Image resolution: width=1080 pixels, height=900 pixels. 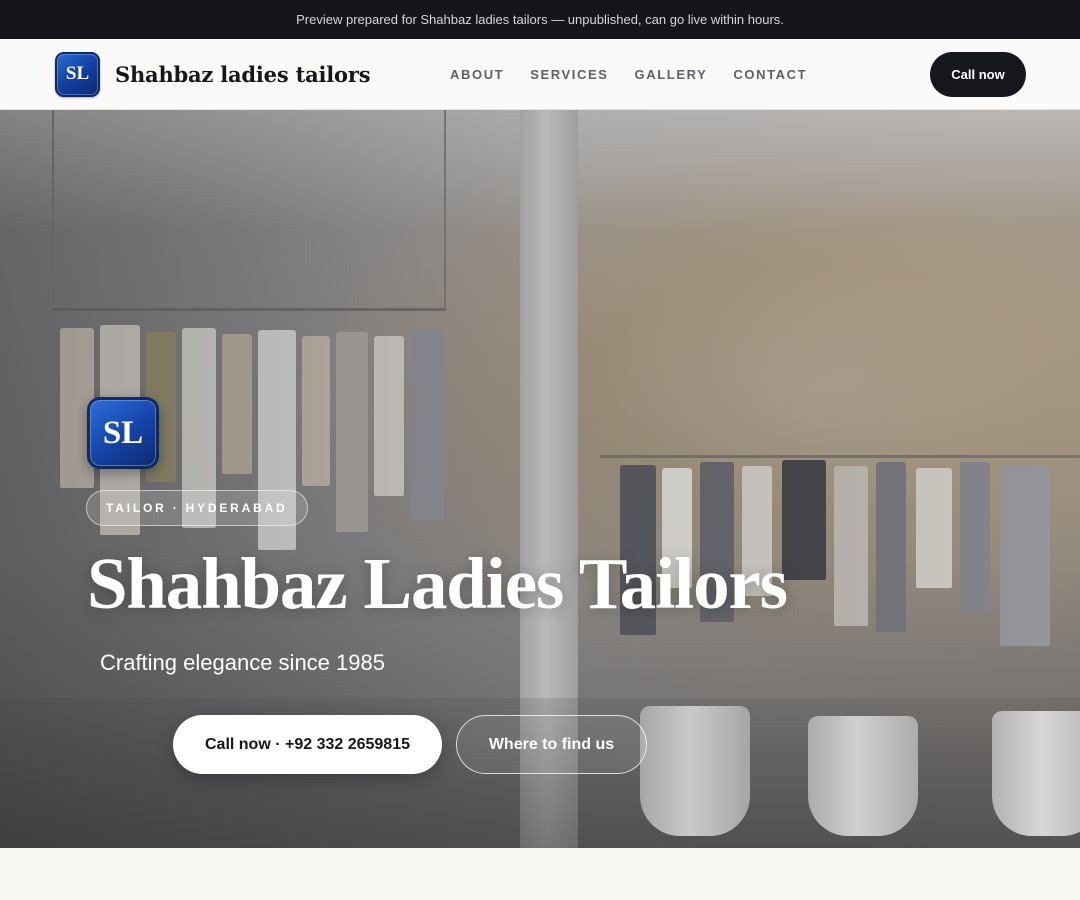 I want to click on find-us-button: Where to find us, so click(x=551, y=744).